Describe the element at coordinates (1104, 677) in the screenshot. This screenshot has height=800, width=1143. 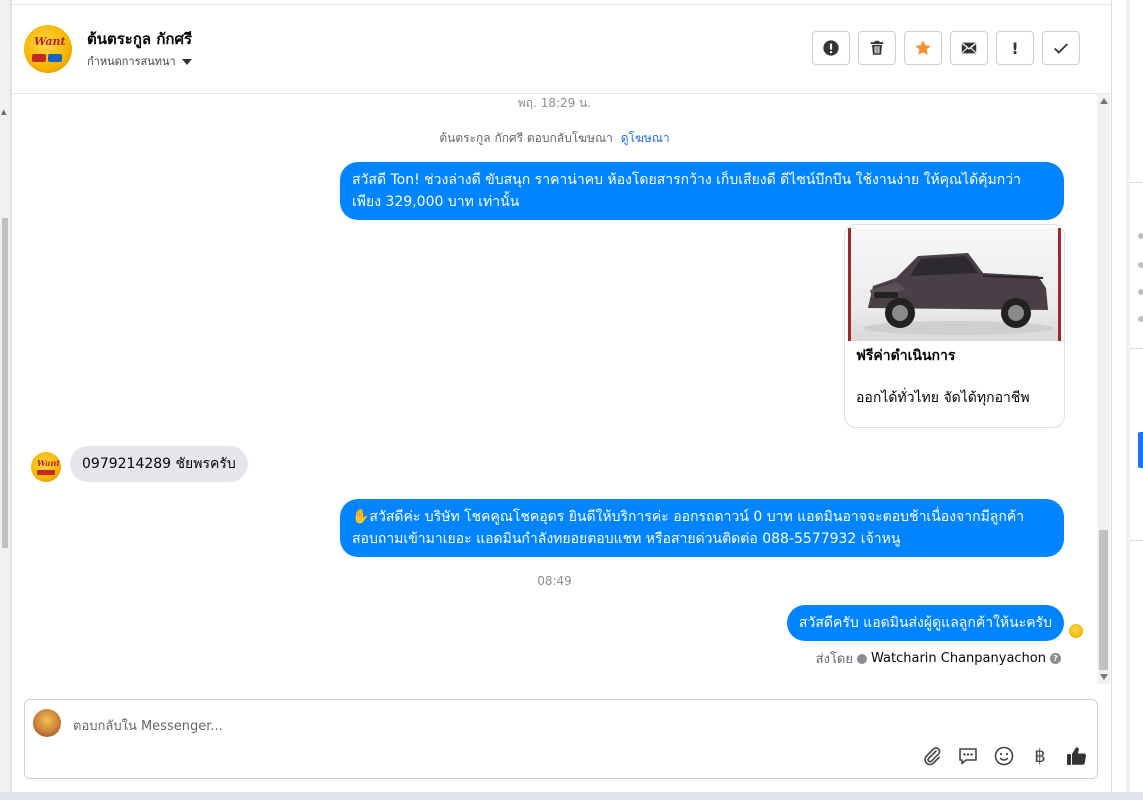
I see `scroll-down-icon` at that location.